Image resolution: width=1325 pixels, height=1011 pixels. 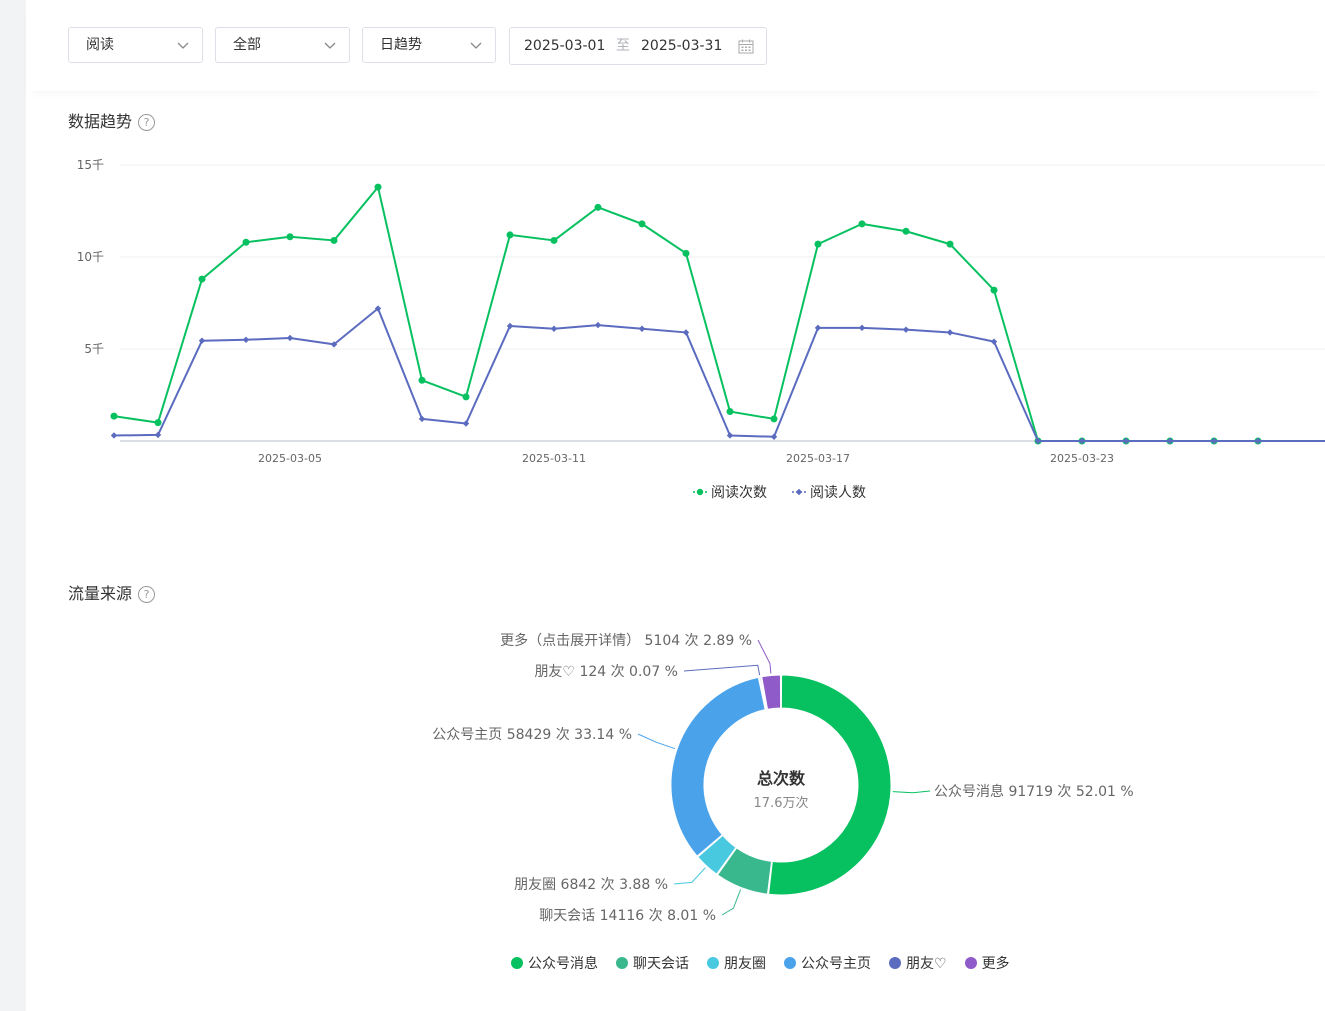 I want to click on donut-center-value: 17.6万次, so click(x=781, y=803).